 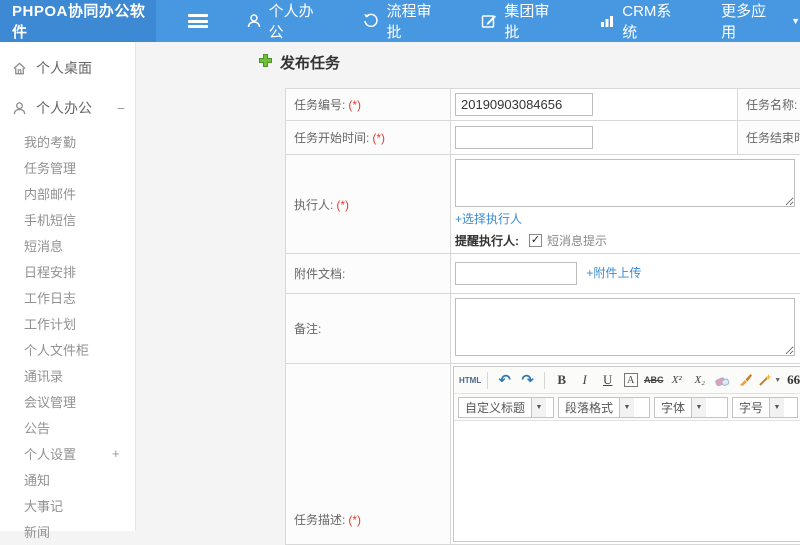 I want to click on sidebar-item-milestones: 大事记, so click(x=67, y=505).